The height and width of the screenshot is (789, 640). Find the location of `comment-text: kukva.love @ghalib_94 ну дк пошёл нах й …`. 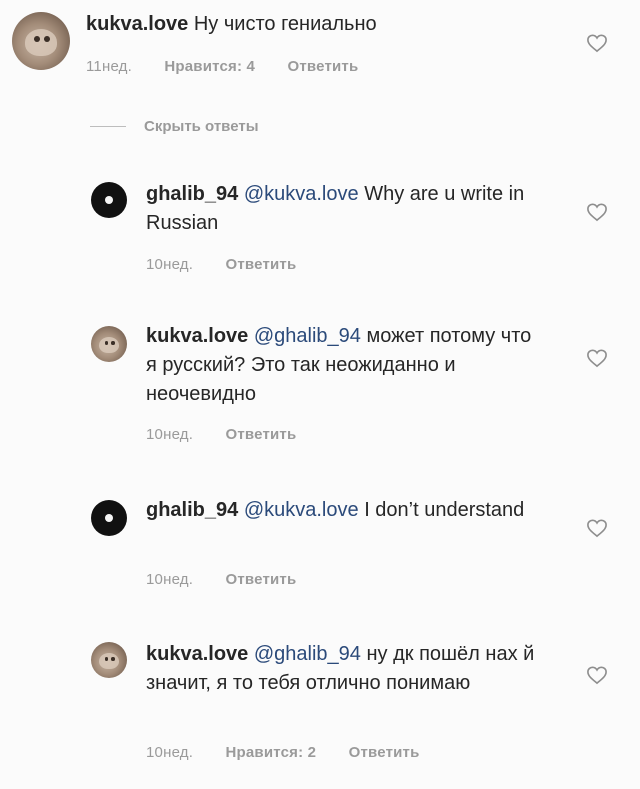

comment-text: kukva.love @ghalib_94 ну дк пошёл нах й … is located at coordinates (346, 669).